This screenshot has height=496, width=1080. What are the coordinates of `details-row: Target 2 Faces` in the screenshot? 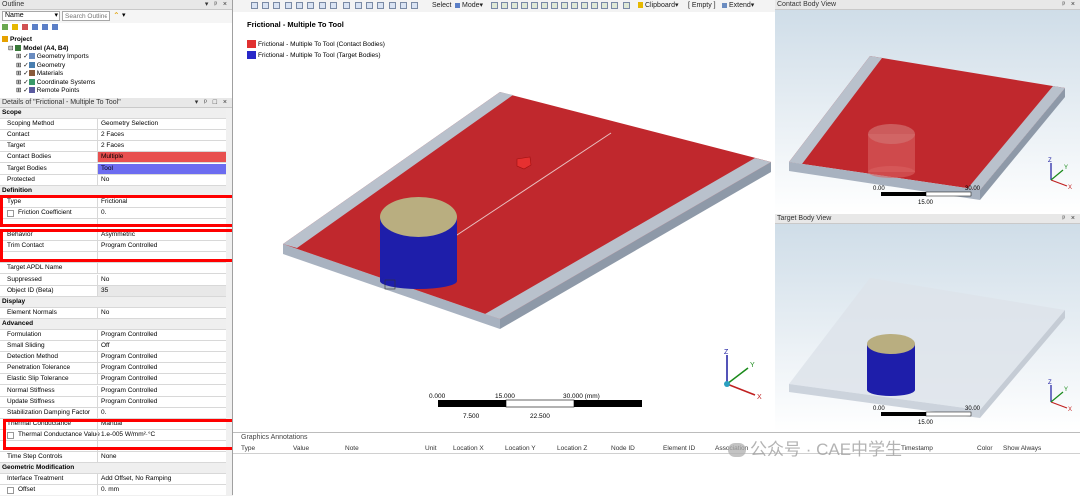 It's located at (113, 147).